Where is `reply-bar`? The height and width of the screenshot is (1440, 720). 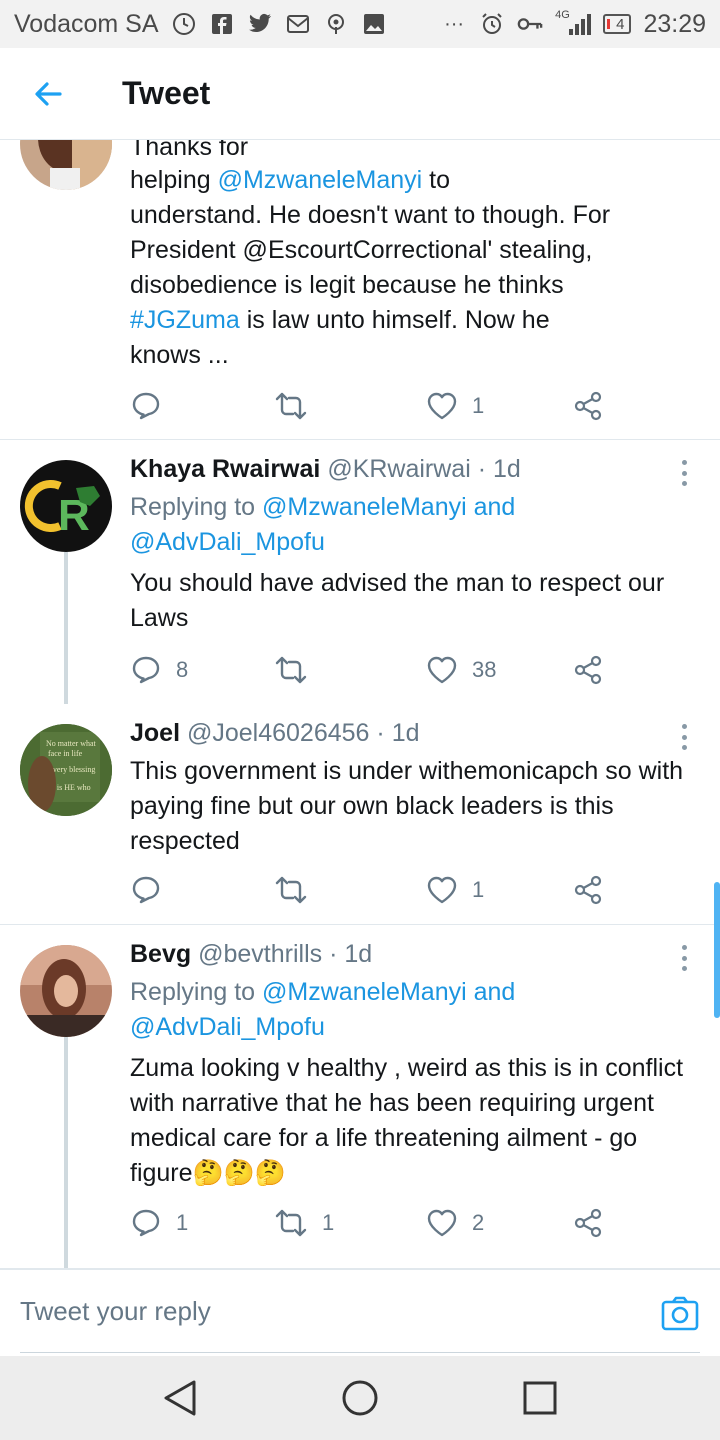 reply-bar is located at coordinates (360, 1312).